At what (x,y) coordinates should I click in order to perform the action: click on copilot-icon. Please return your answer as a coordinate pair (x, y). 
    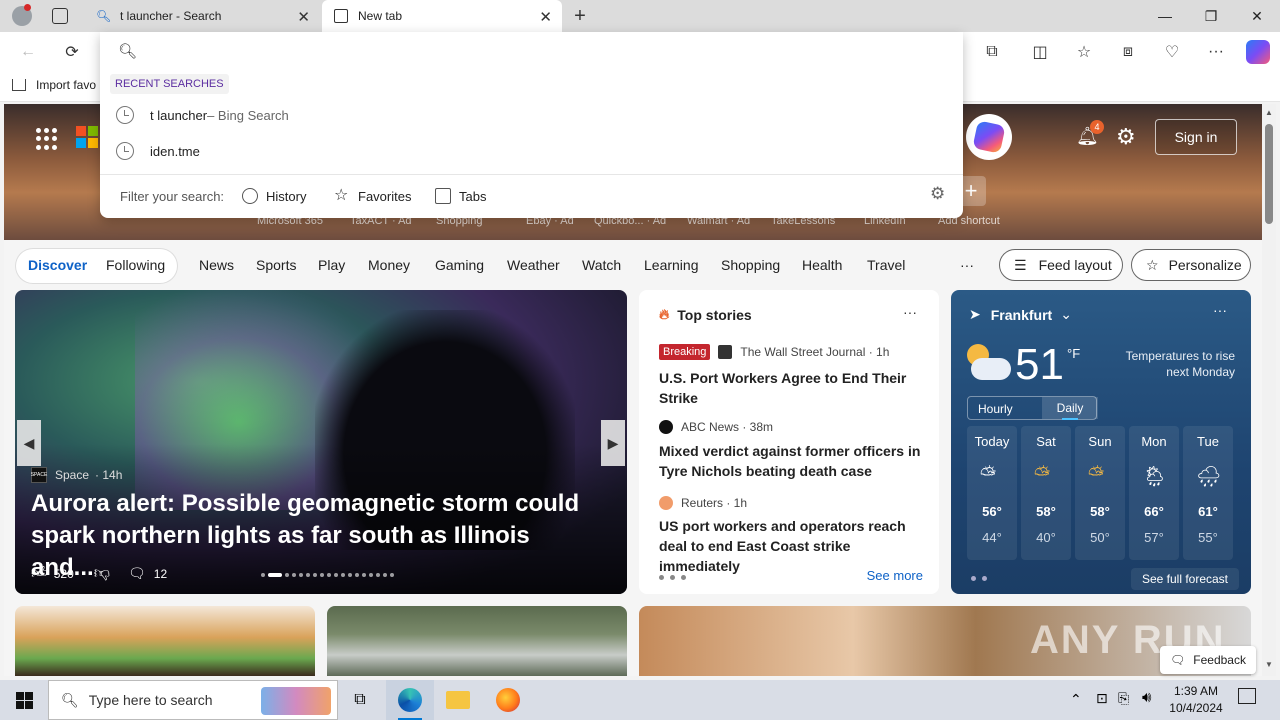
    Looking at the image, I should click on (1258, 52).